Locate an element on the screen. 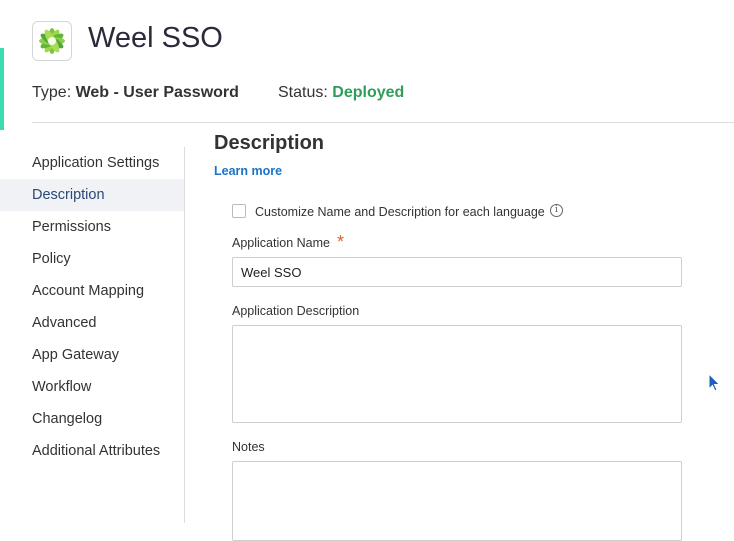 The height and width of the screenshot is (541, 734). sidebar-item-permissions: Permissions is located at coordinates (92, 227).